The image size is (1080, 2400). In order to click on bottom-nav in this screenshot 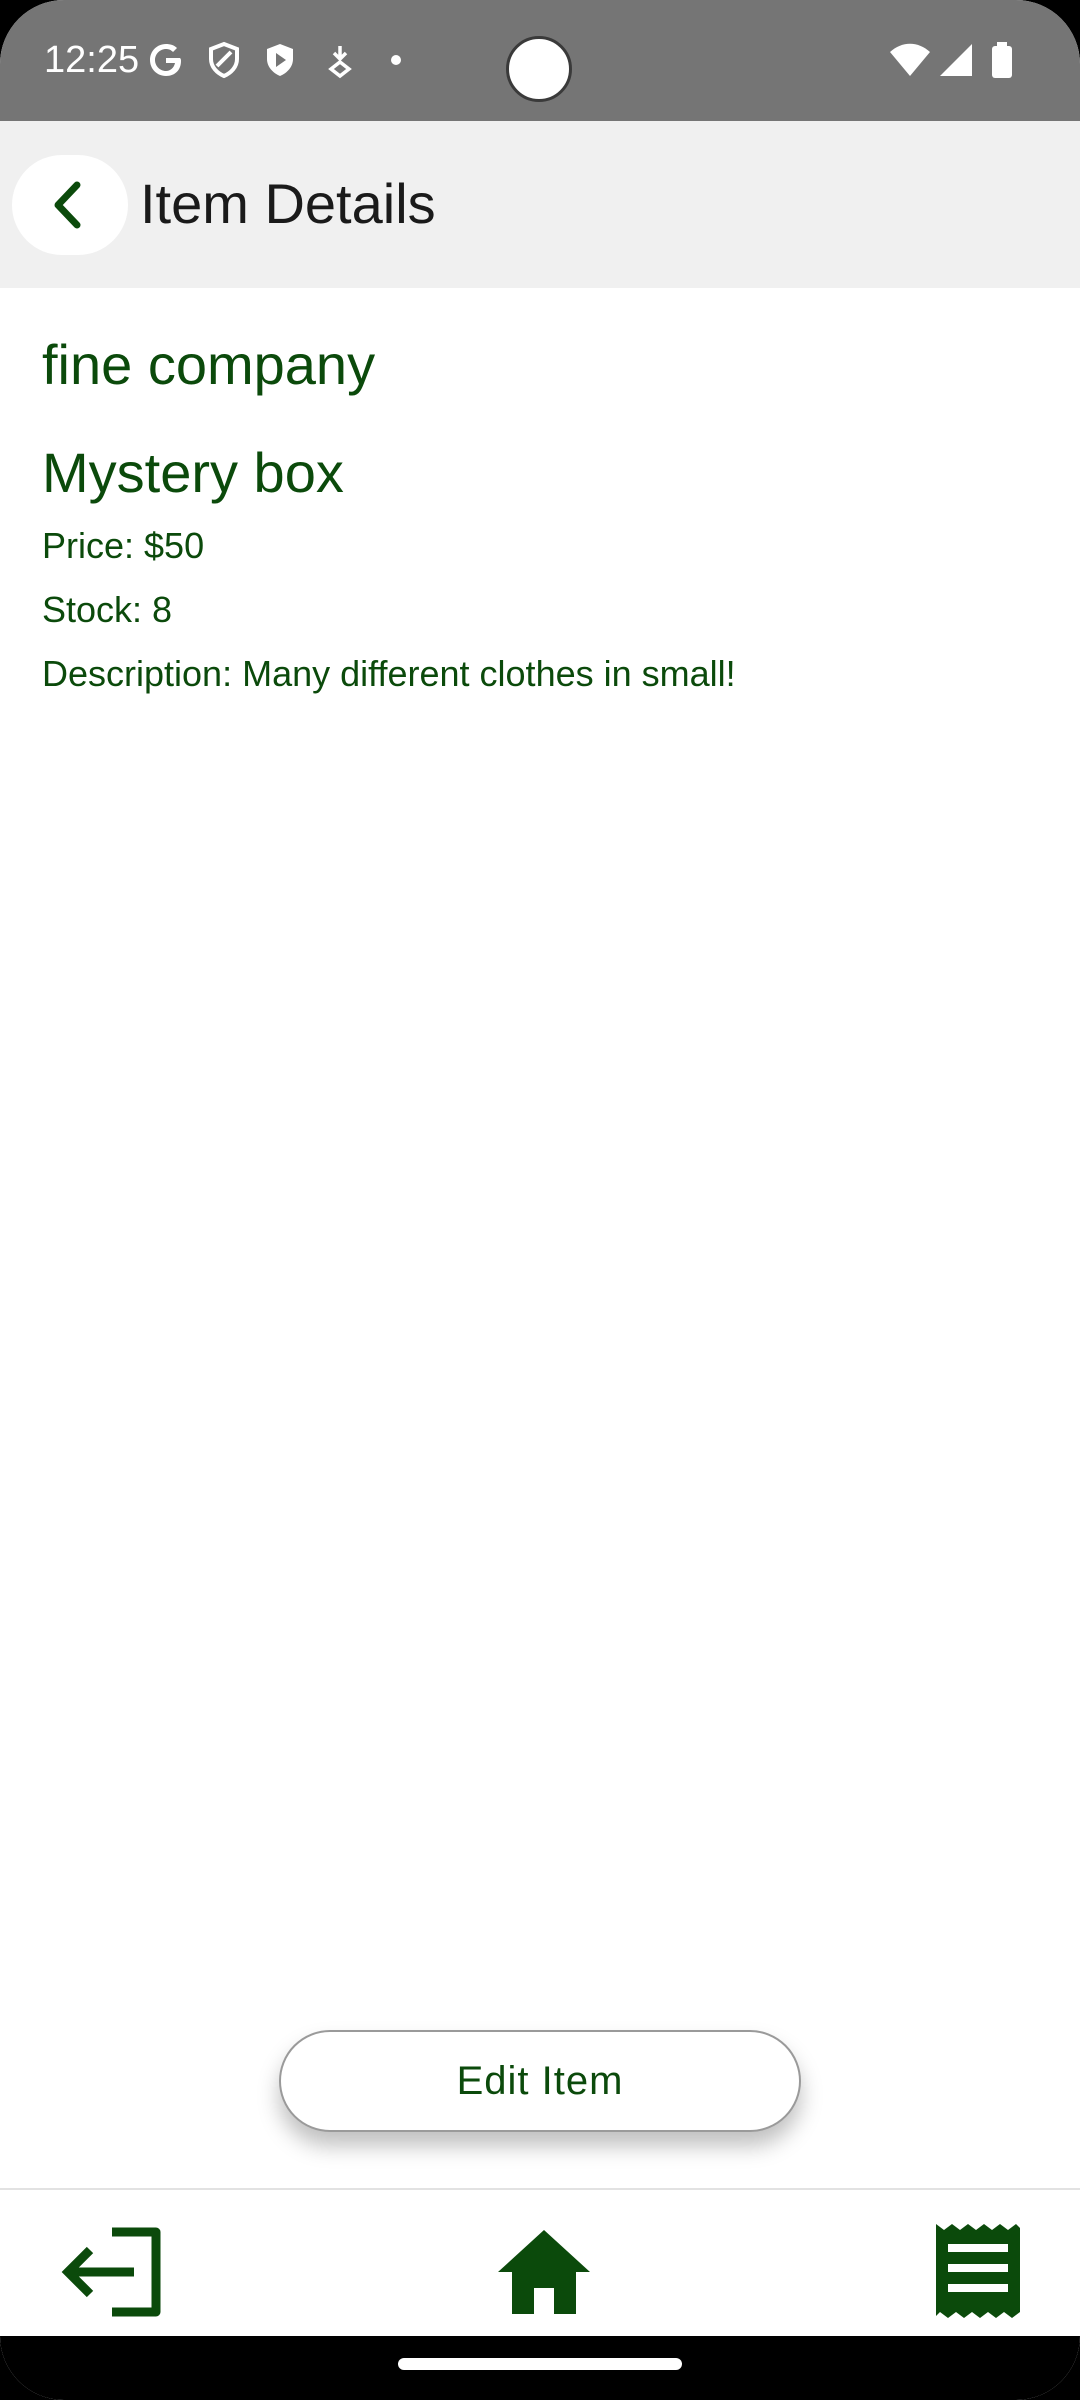, I will do `click(540, 2262)`.